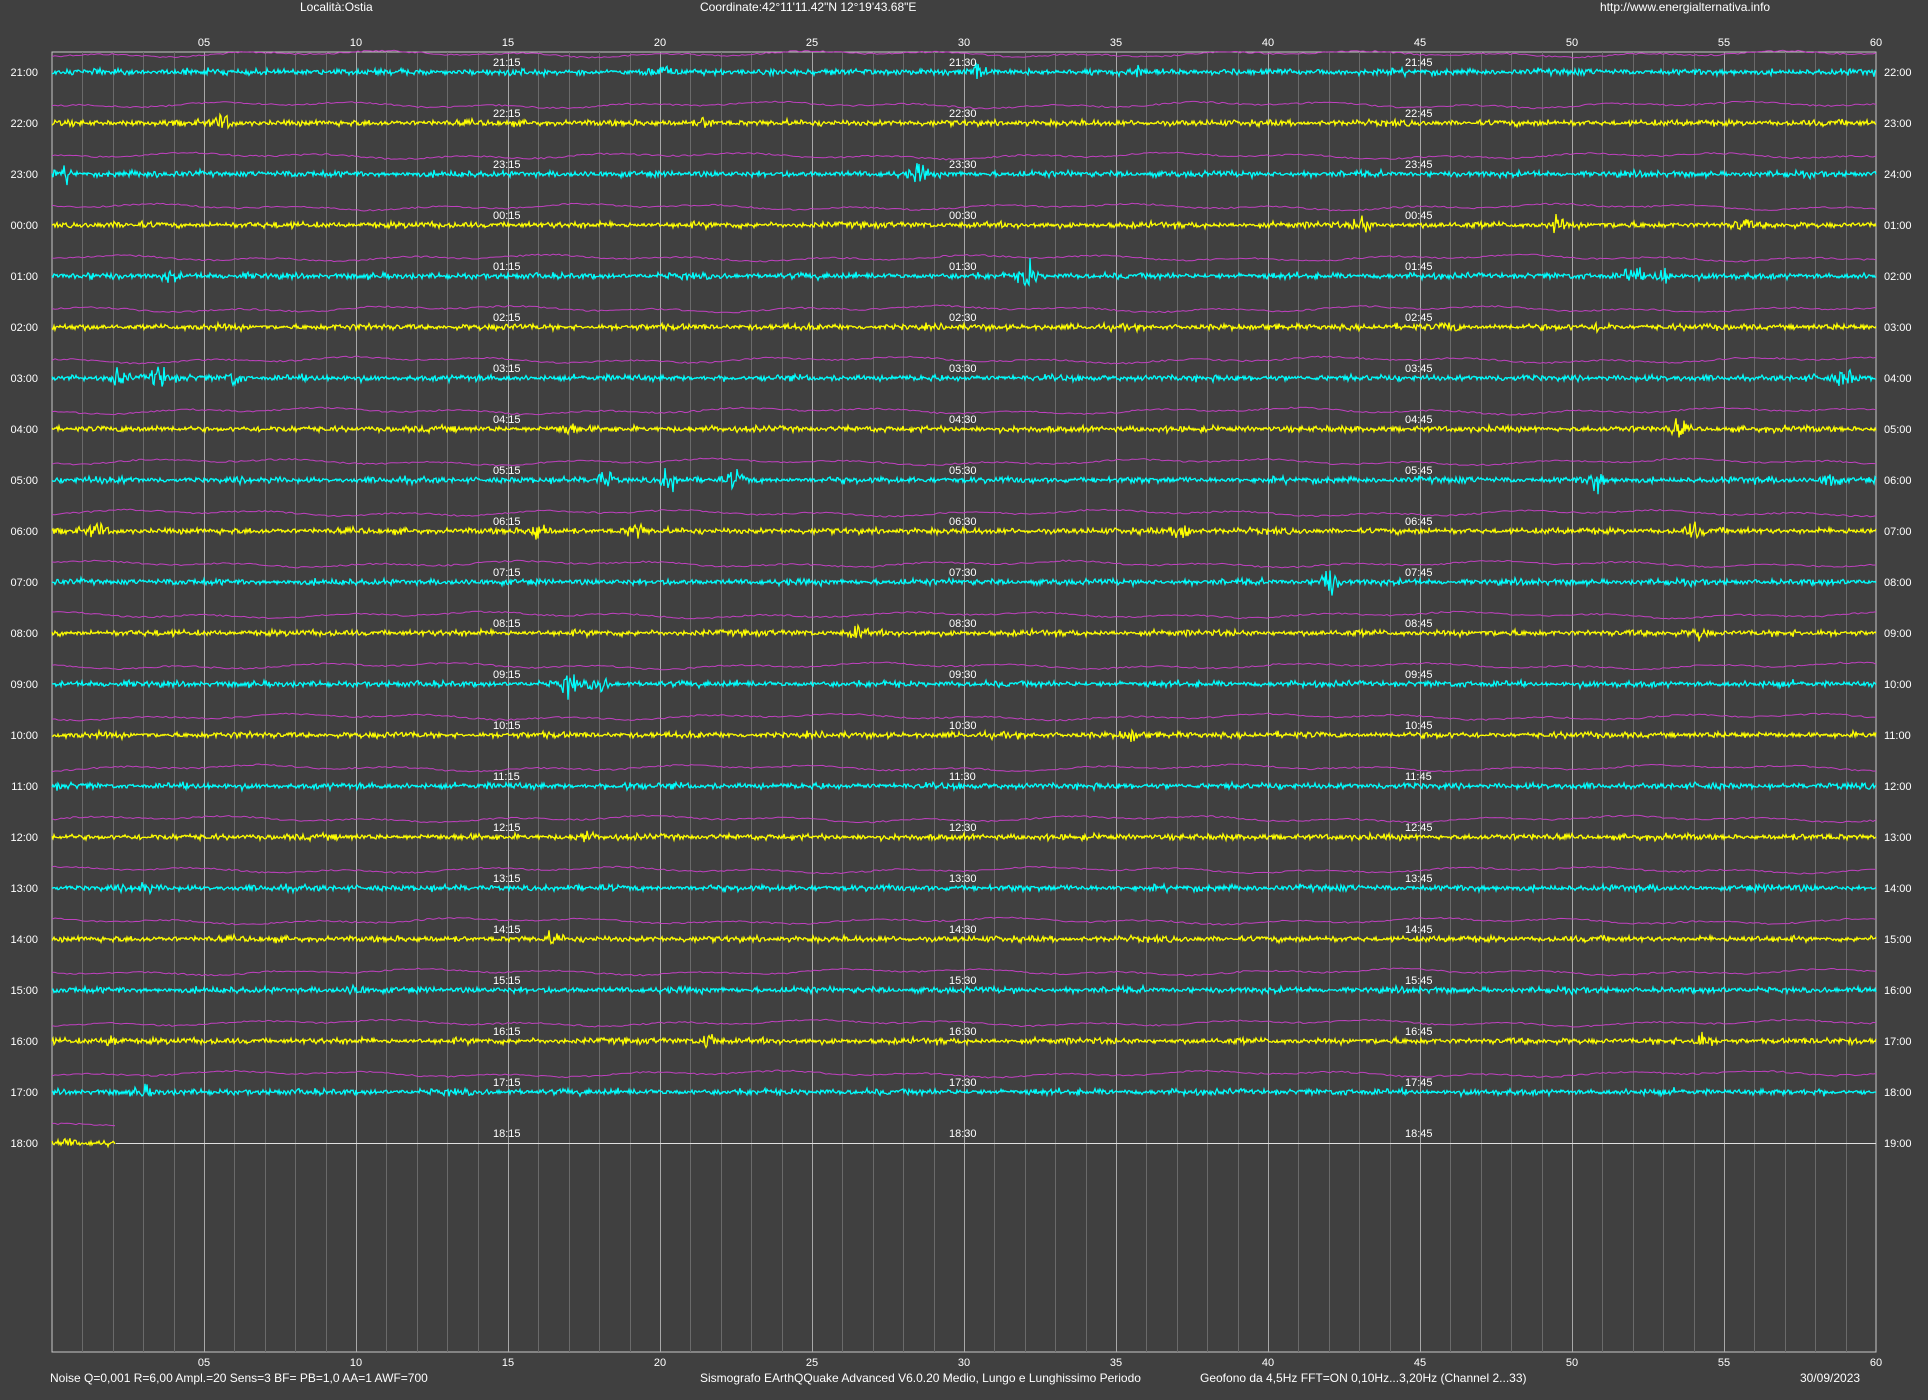 The image size is (1928, 1400). I want to click on x-tick-label-top: 30, so click(964, 43).